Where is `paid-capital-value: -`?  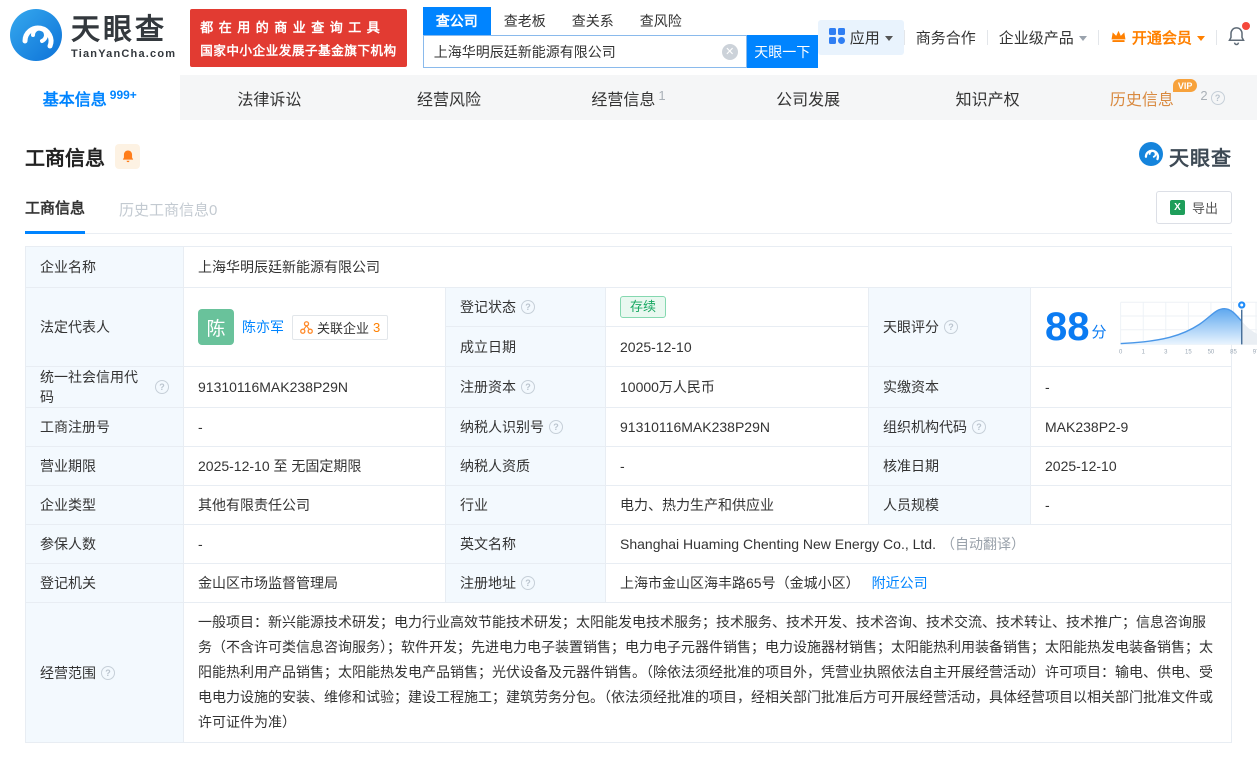 paid-capital-value: - is located at coordinates (1047, 387).